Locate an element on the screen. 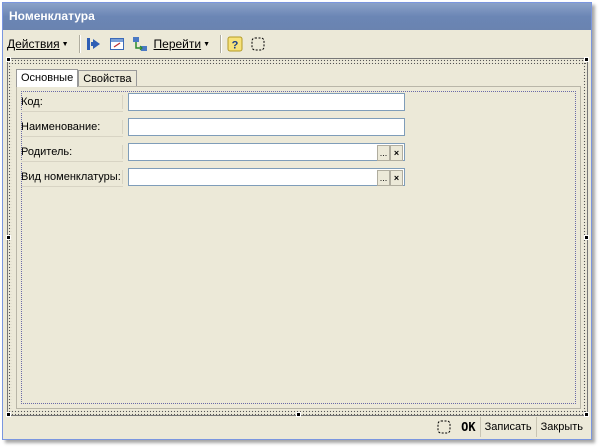  field-row-parent: Родитель: ... × is located at coordinates (298, 152).